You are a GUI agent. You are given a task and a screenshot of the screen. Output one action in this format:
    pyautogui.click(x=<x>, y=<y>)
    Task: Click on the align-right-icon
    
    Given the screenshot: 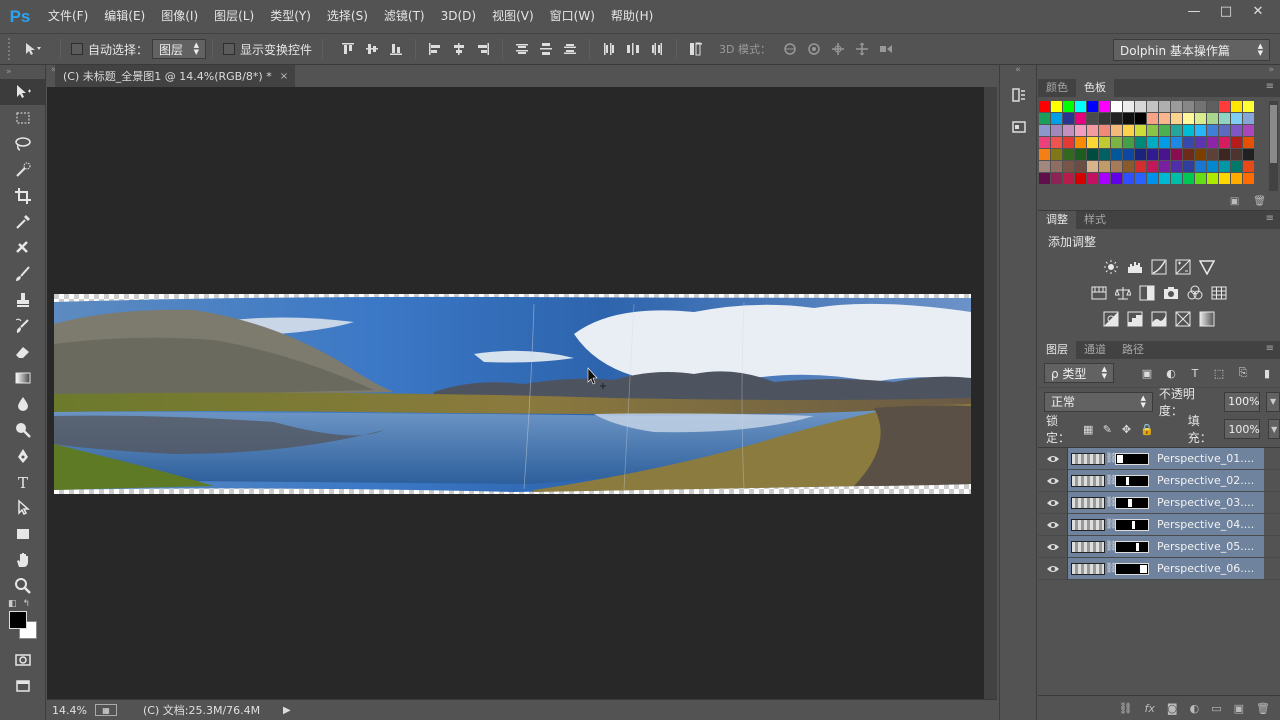 What is the action you would take?
    pyautogui.click(x=483, y=49)
    